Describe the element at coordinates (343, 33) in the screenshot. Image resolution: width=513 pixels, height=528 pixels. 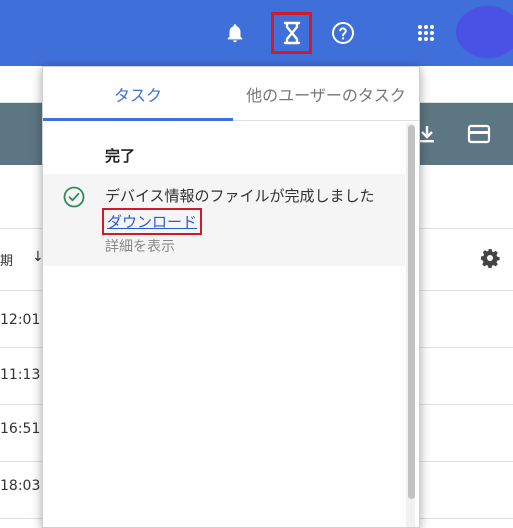
I see `help-icon` at that location.